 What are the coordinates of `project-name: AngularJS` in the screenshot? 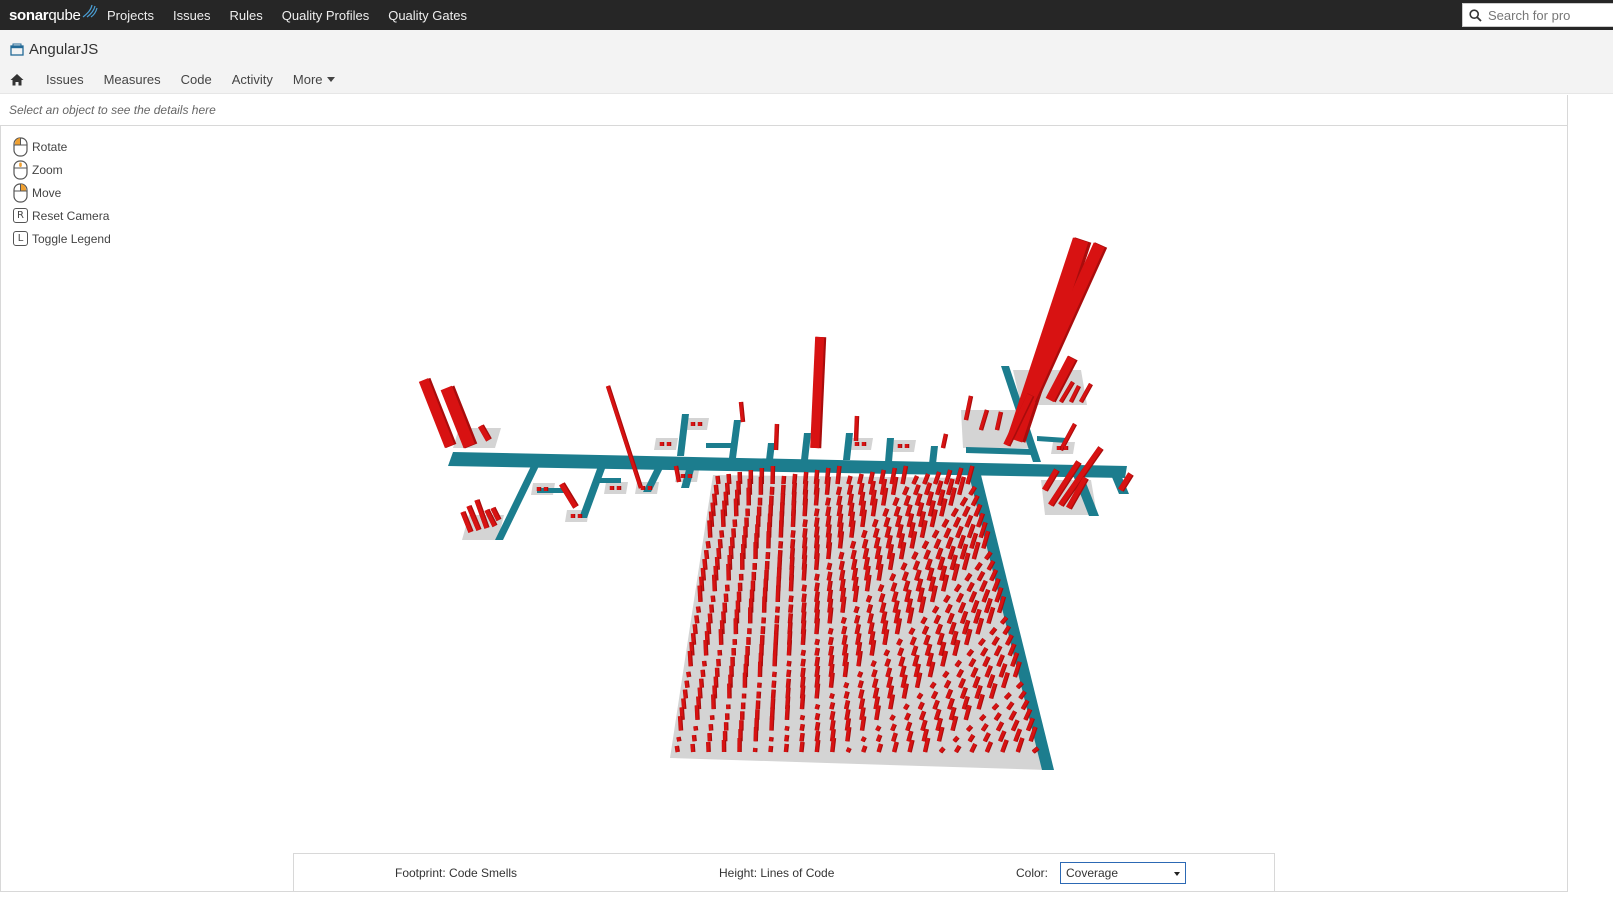 It's located at (63, 49).